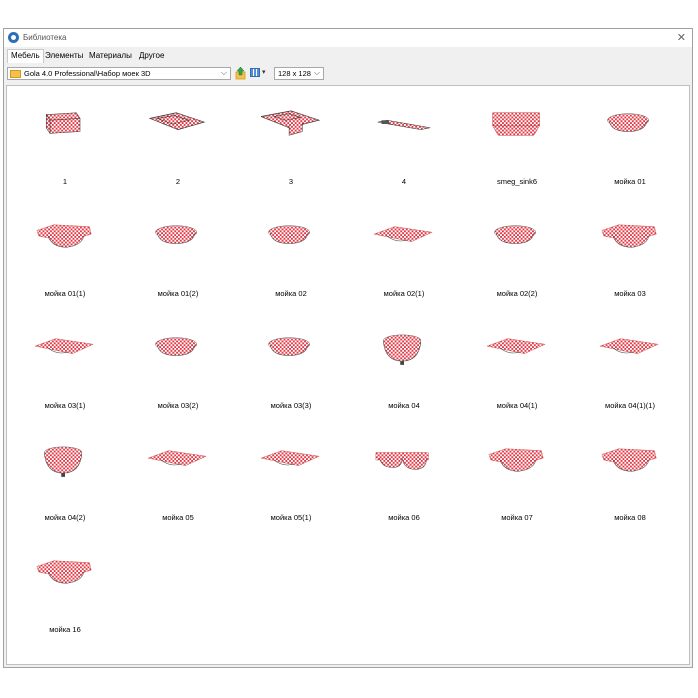 The image size is (698, 698). What do you see at coordinates (348, 56) in the screenshot?
I see `tab-bar: Мебель Элементы Материалы Другое` at bounding box center [348, 56].